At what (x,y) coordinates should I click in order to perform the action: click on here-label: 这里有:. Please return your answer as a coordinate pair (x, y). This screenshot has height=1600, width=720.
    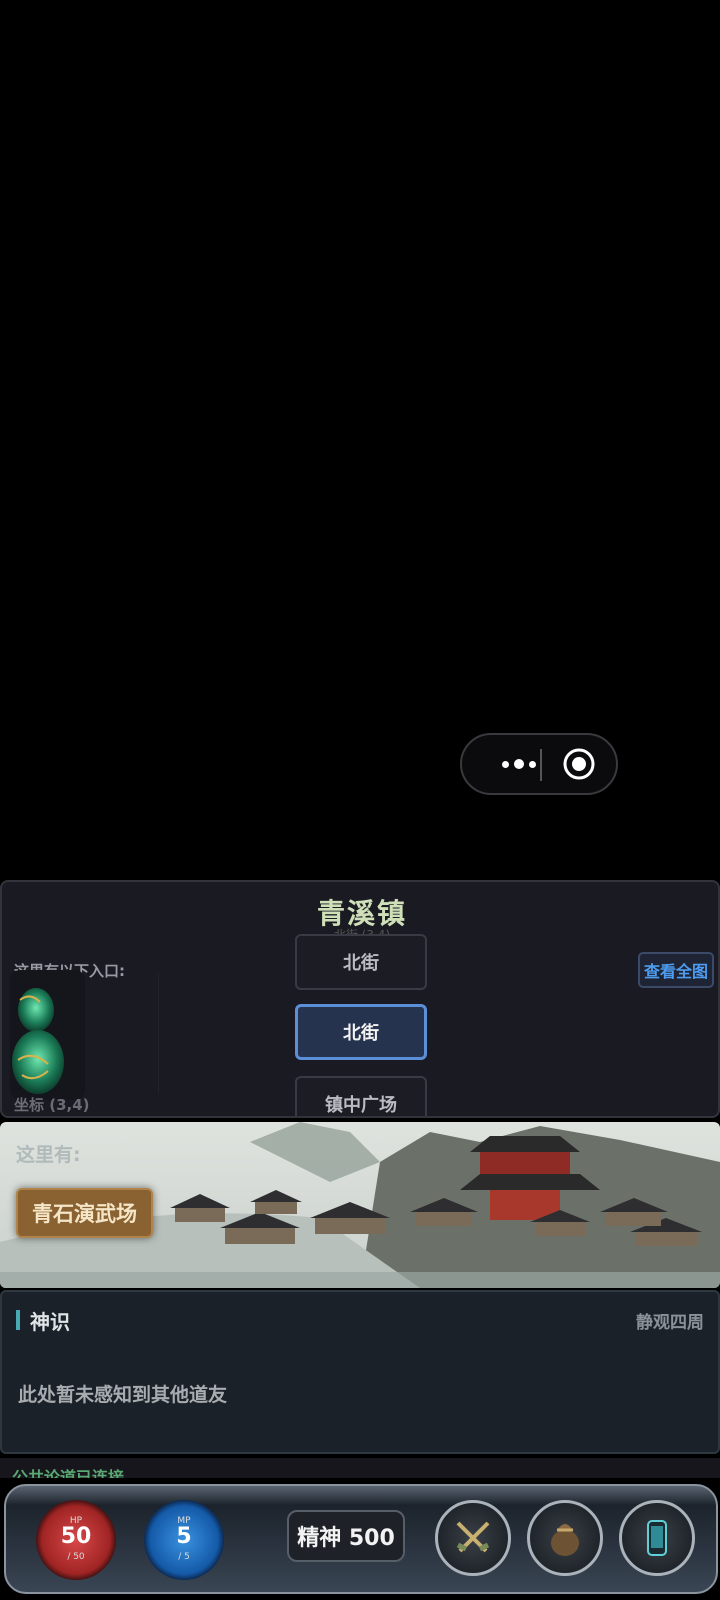
    Looking at the image, I should click on (48, 1155).